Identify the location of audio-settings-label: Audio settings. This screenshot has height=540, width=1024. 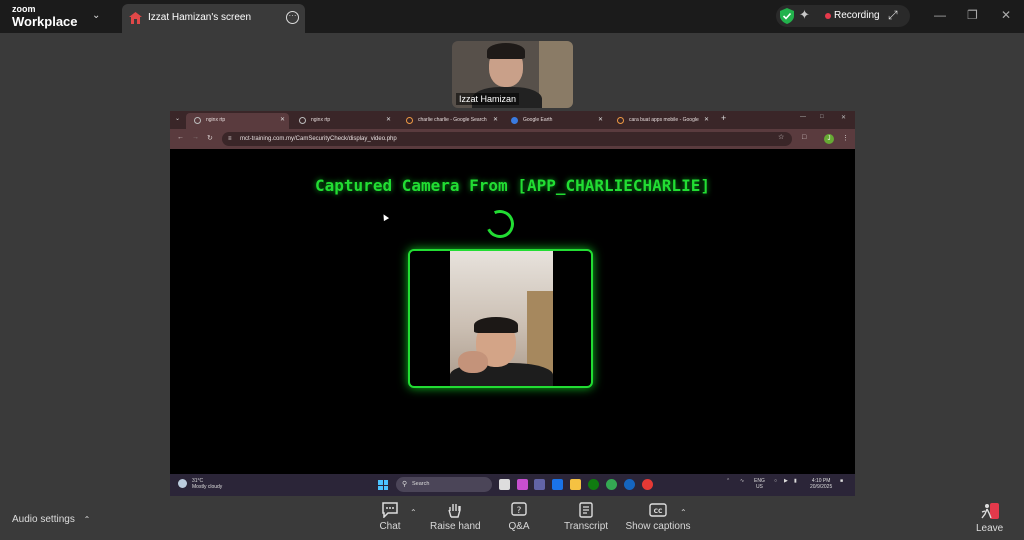
(43, 519).